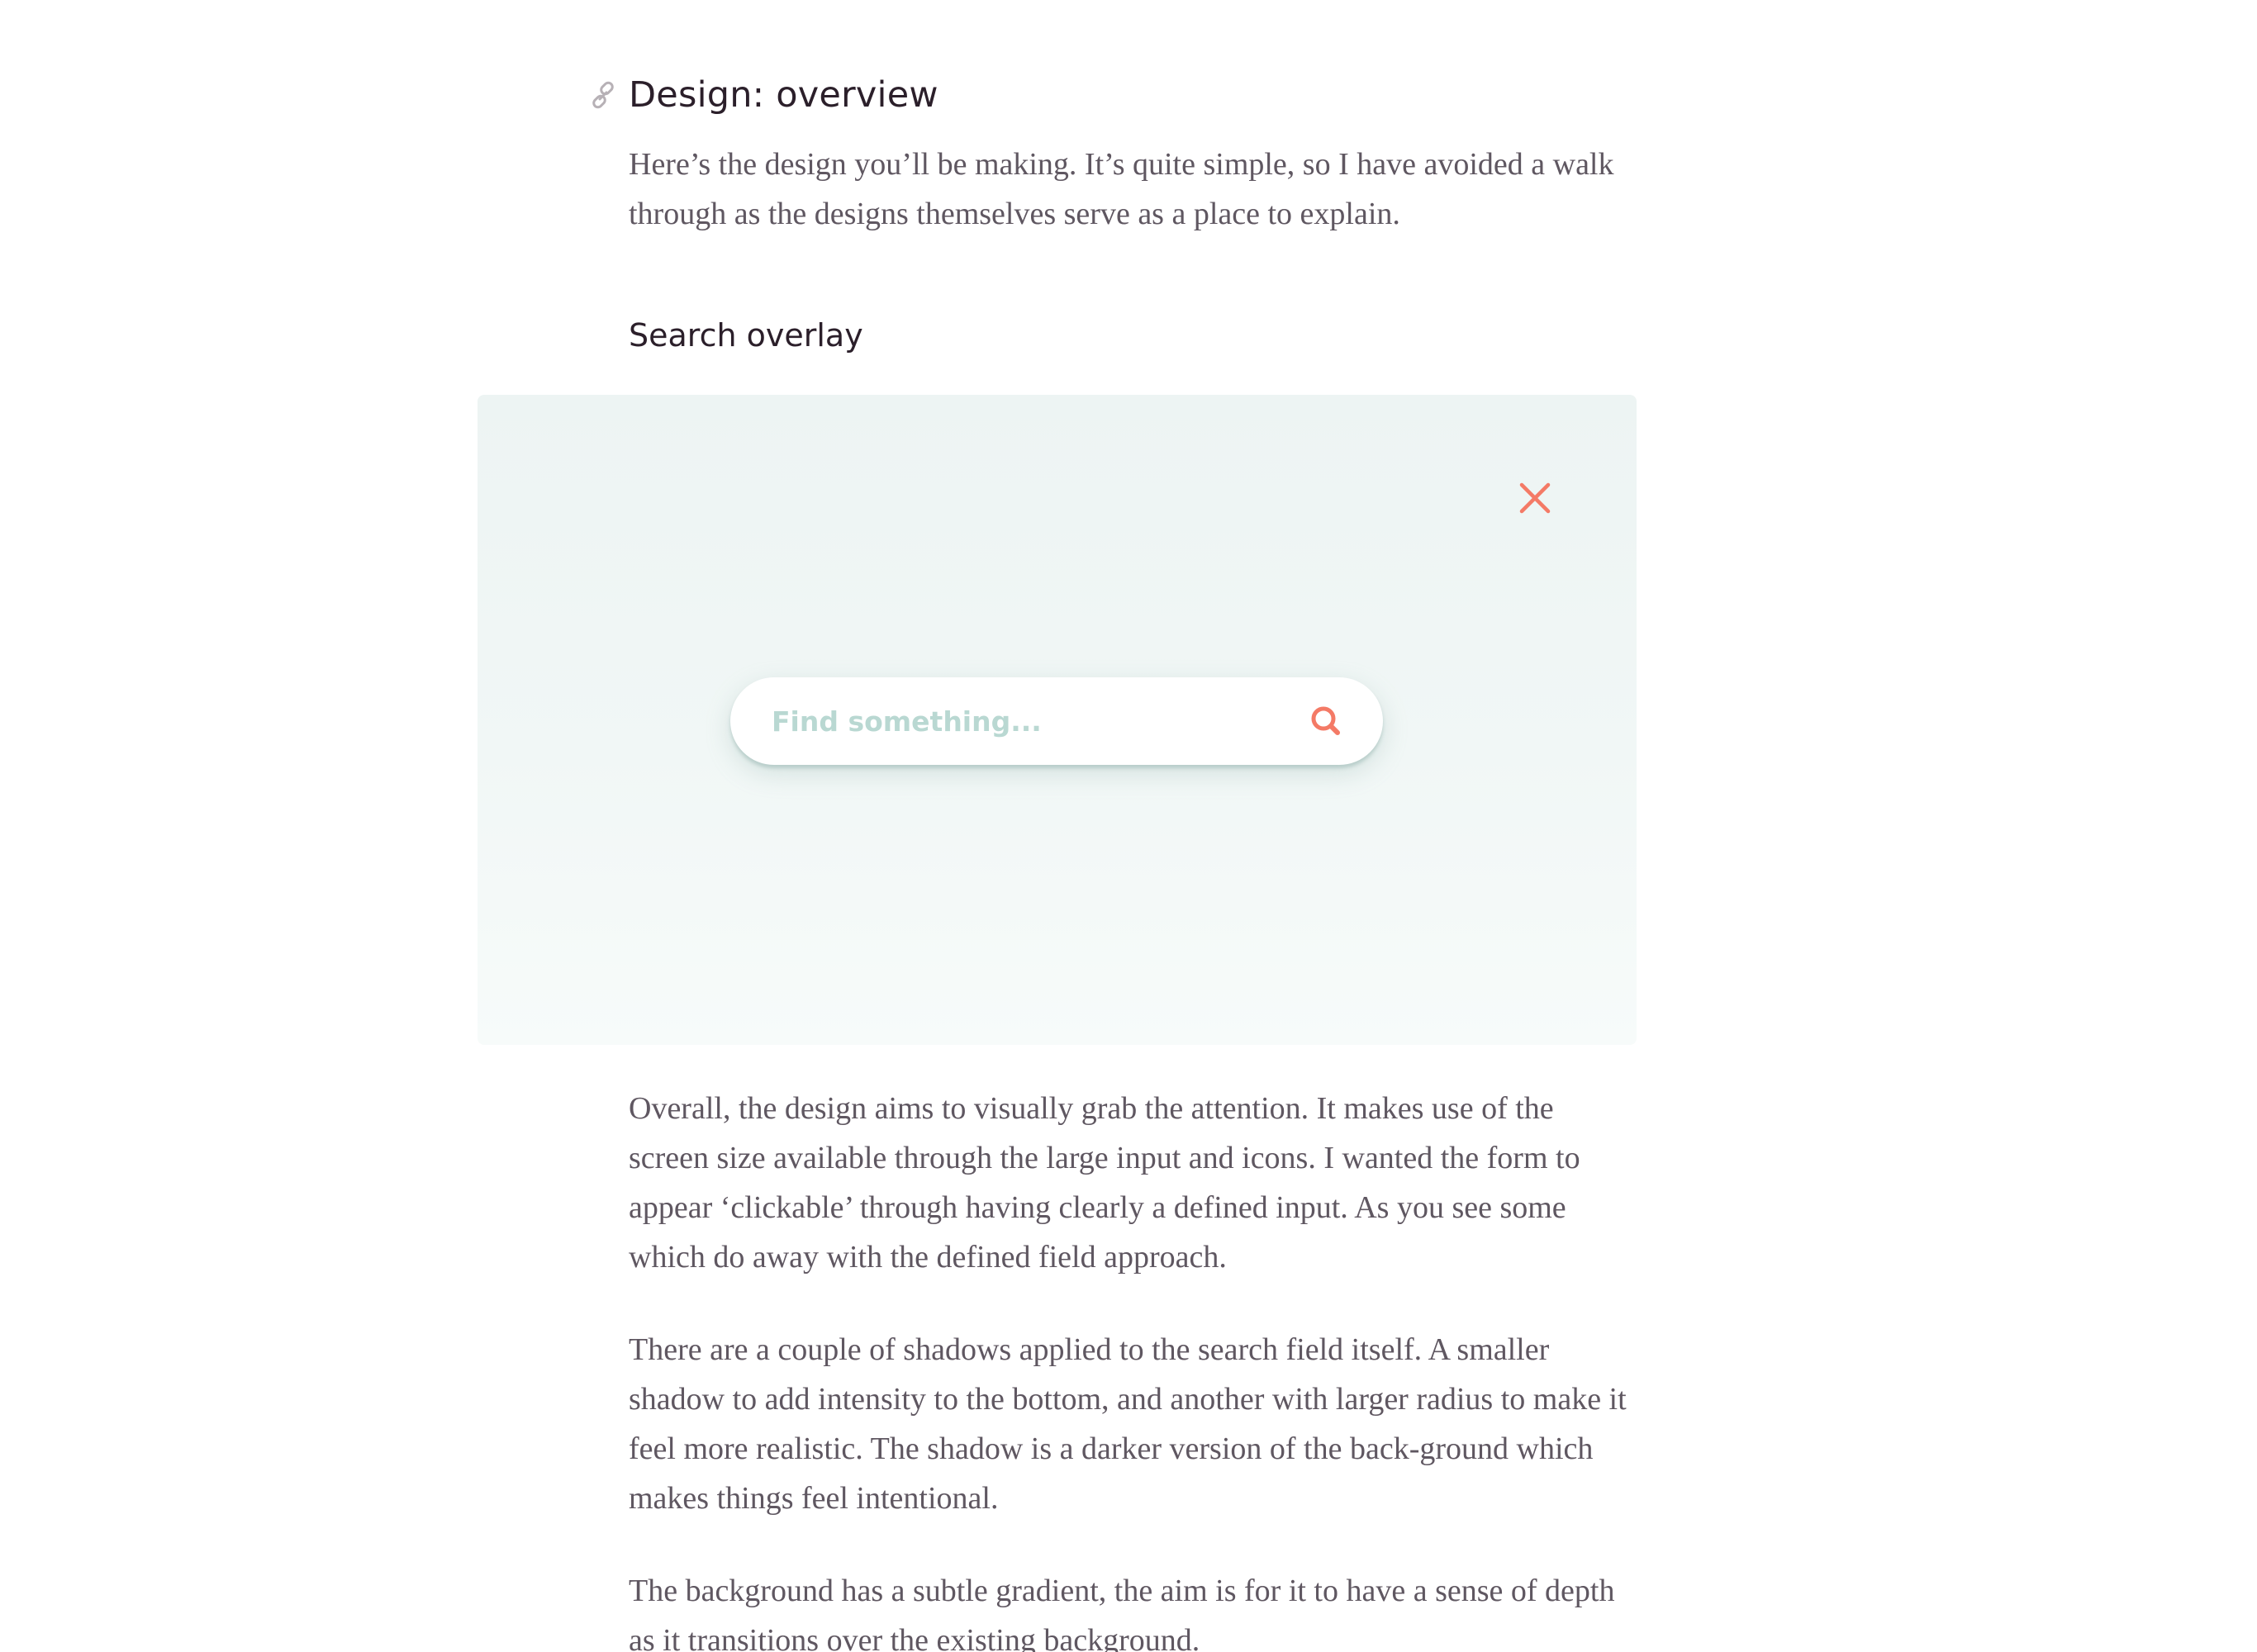  What do you see at coordinates (783, 95) in the screenshot?
I see `section-heading: Design: overview` at bounding box center [783, 95].